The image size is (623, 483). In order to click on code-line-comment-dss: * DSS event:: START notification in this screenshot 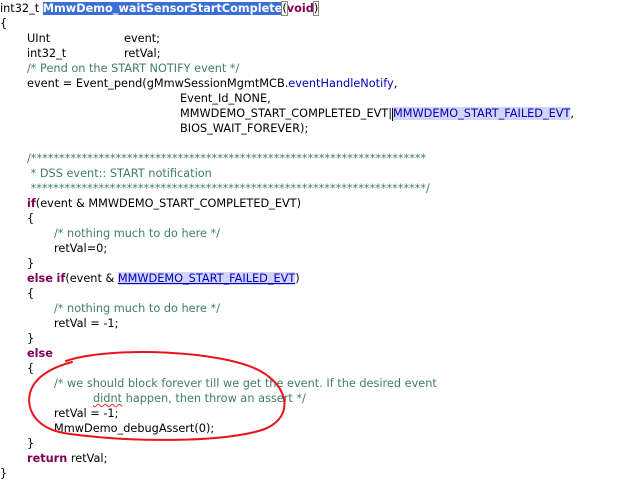, I will do `click(119, 173)`.